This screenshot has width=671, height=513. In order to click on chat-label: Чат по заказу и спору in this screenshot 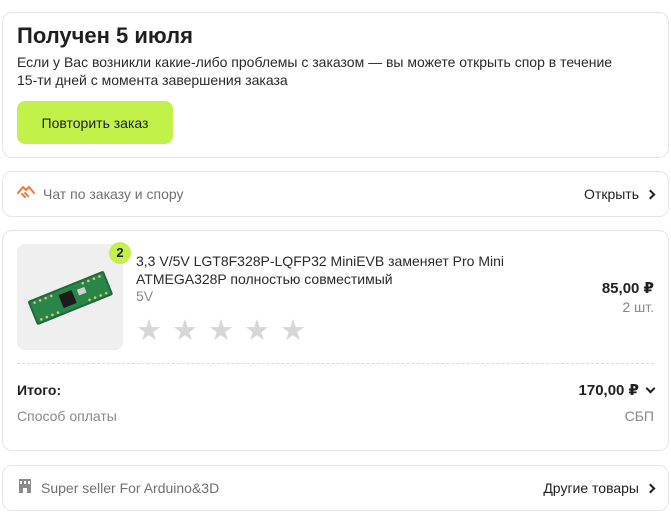, I will do `click(113, 194)`.